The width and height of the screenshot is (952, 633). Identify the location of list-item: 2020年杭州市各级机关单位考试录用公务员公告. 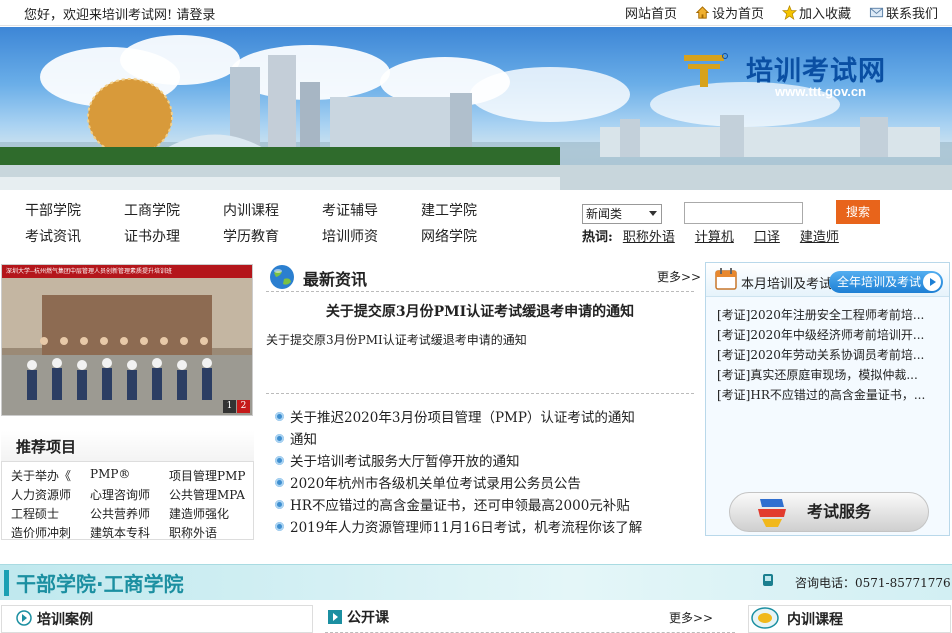
(458, 482).